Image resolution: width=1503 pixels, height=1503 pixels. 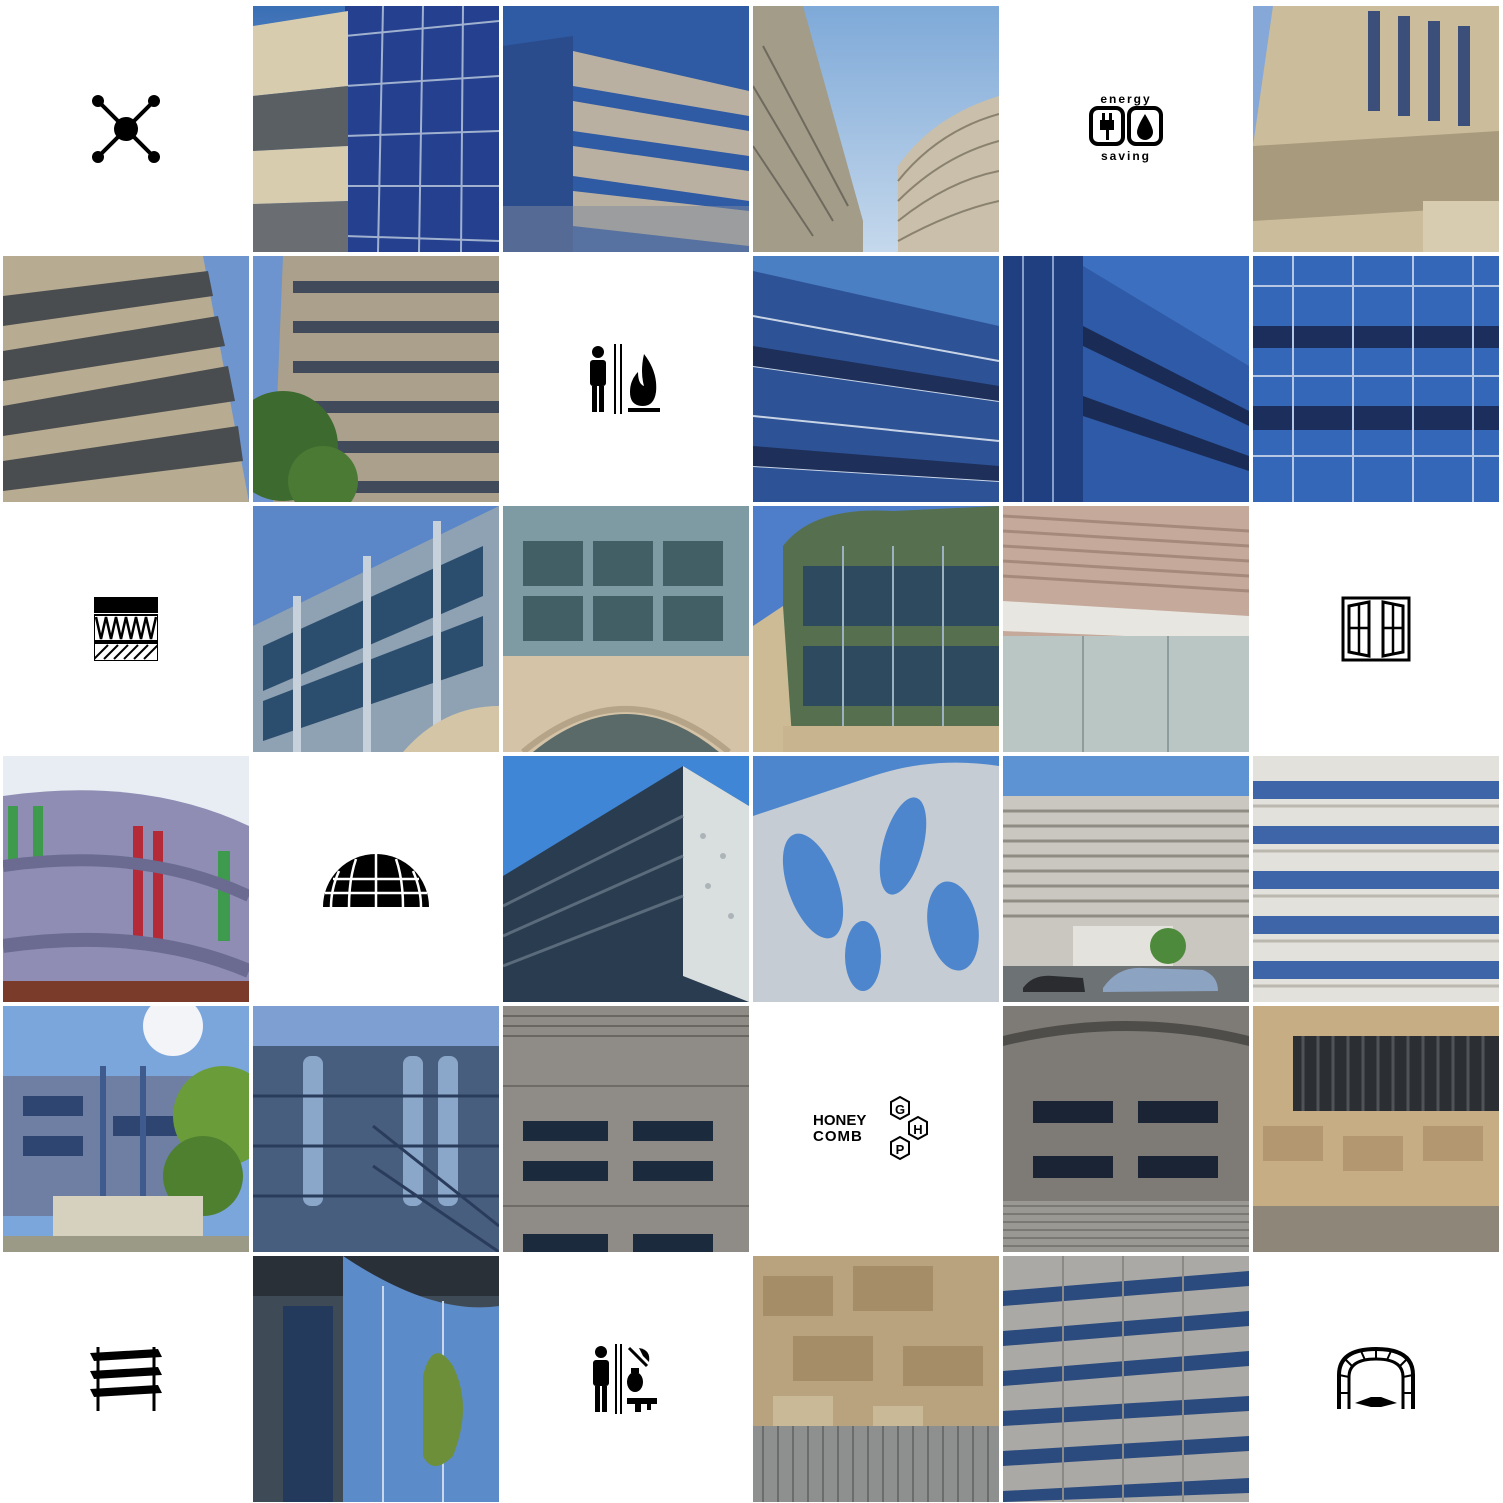 What do you see at coordinates (376, 1129) in the screenshot?
I see `photo-steel-stairs-blue` at bounding box center [376, 1129].